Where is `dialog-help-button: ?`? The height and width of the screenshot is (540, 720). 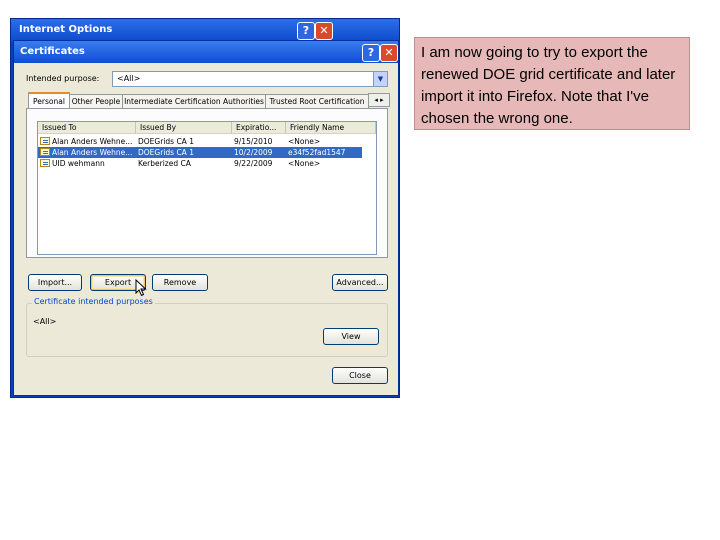
dialog-help-button: ? is located at coordinates (371, 53).